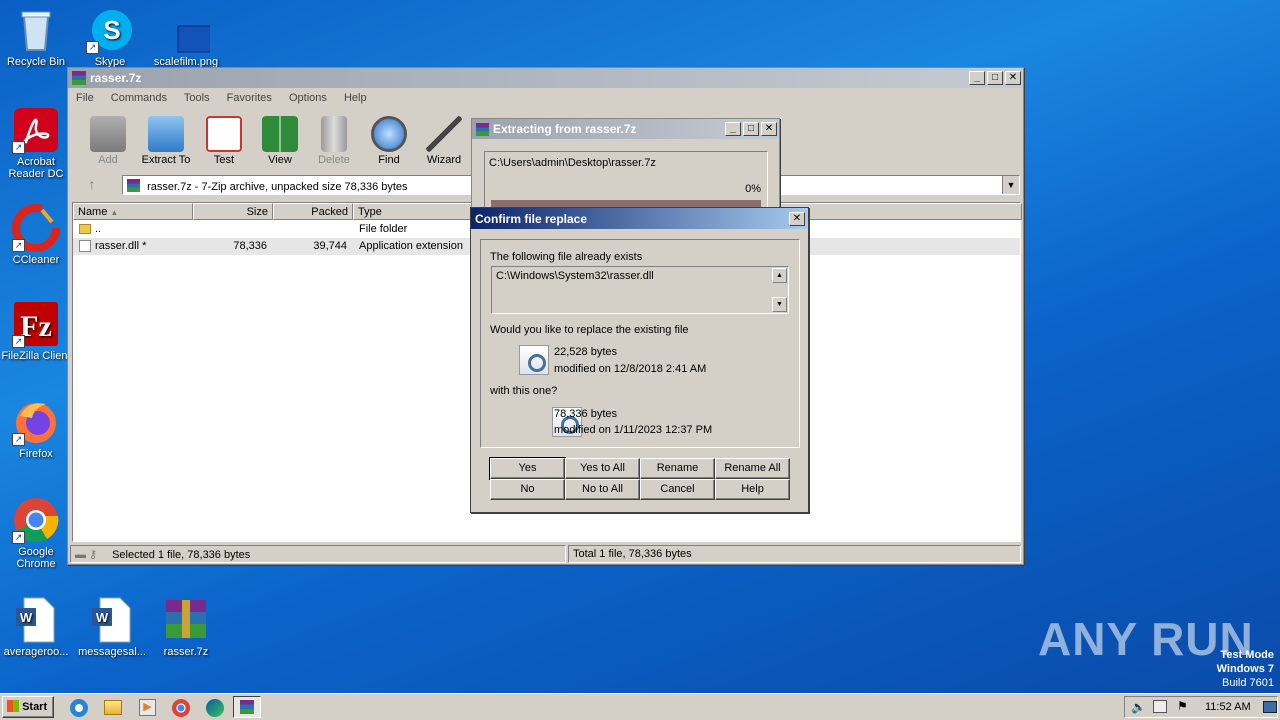  I want to click on extracting-path: C:\Users\admin\Desktop\rasser.7z, so click(572, 163).